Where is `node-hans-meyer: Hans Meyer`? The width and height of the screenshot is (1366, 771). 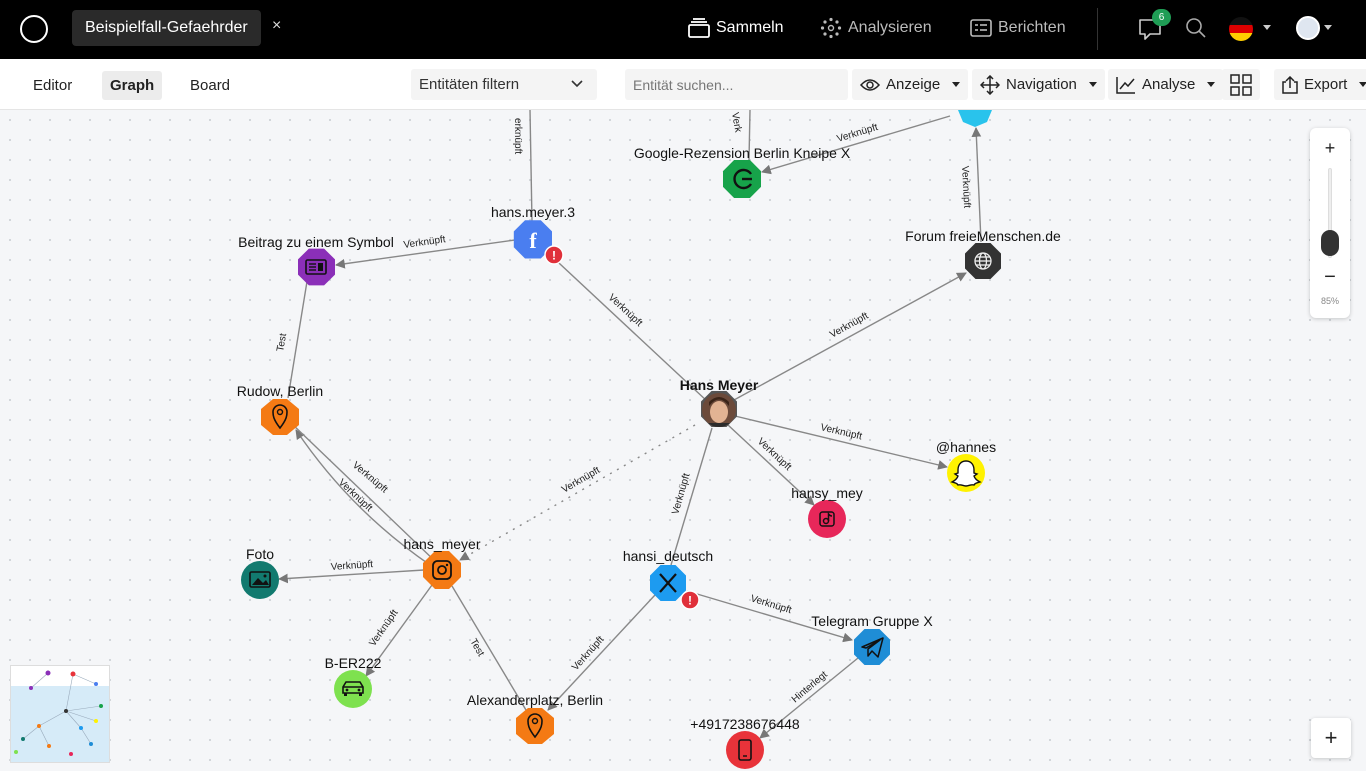 node-hans-meyer: Hans Meyer is located at coordinates (719, 404).